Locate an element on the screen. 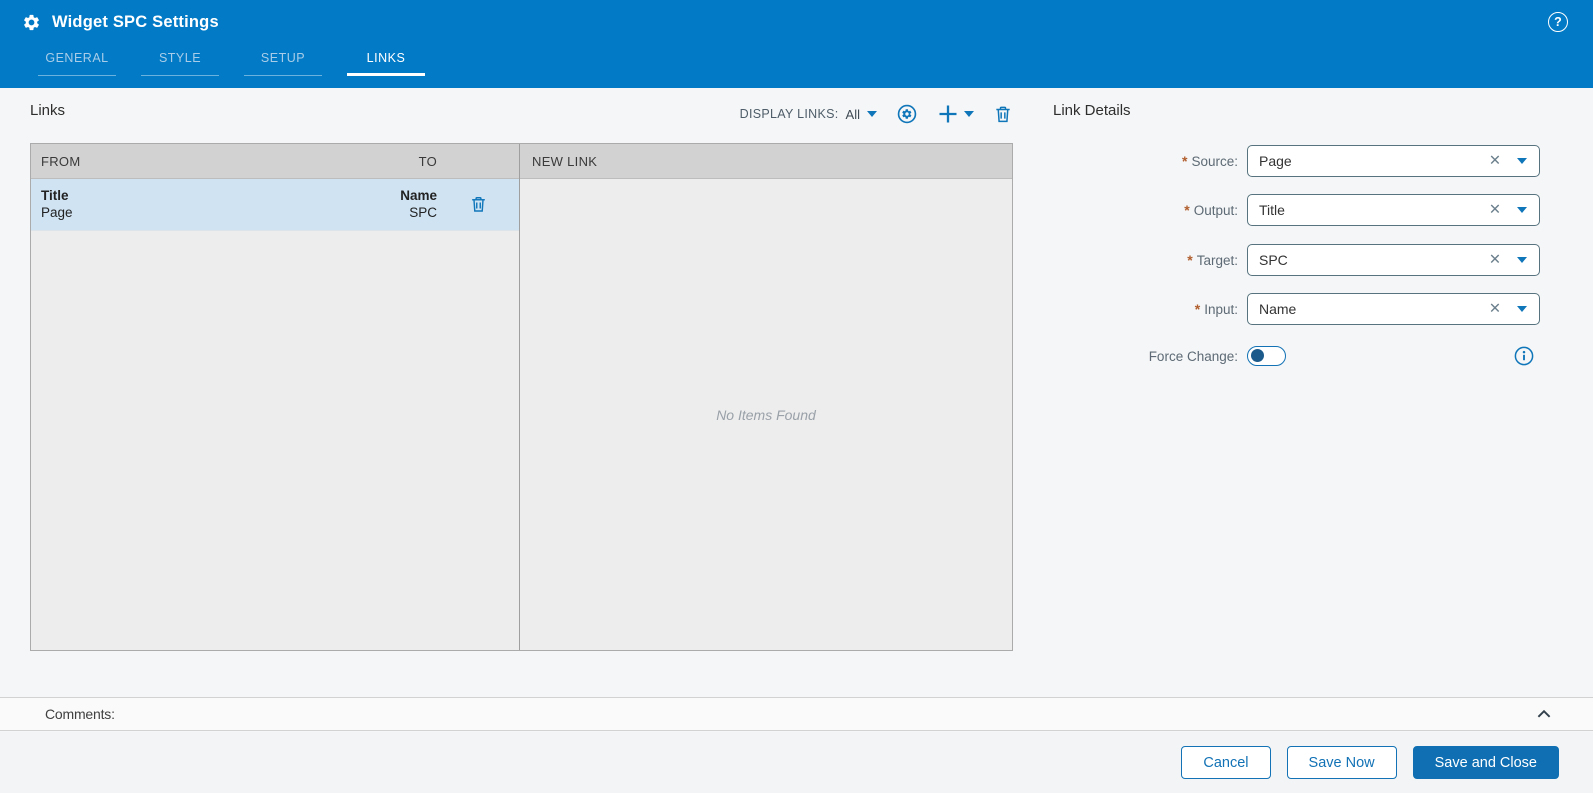  target-value: SPC is located at coordinates (1273, 260).